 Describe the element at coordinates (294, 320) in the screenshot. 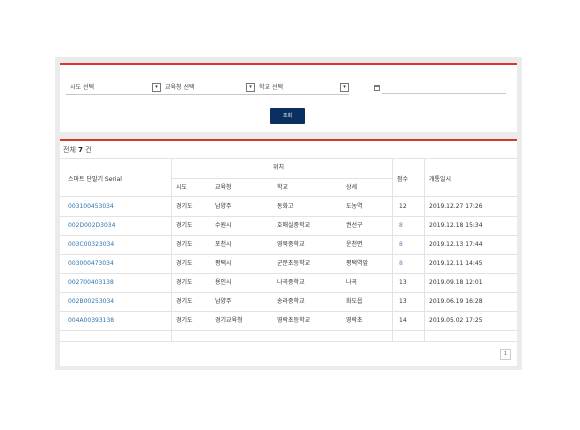

I see `cell-school: 영락초등학교` at that location.